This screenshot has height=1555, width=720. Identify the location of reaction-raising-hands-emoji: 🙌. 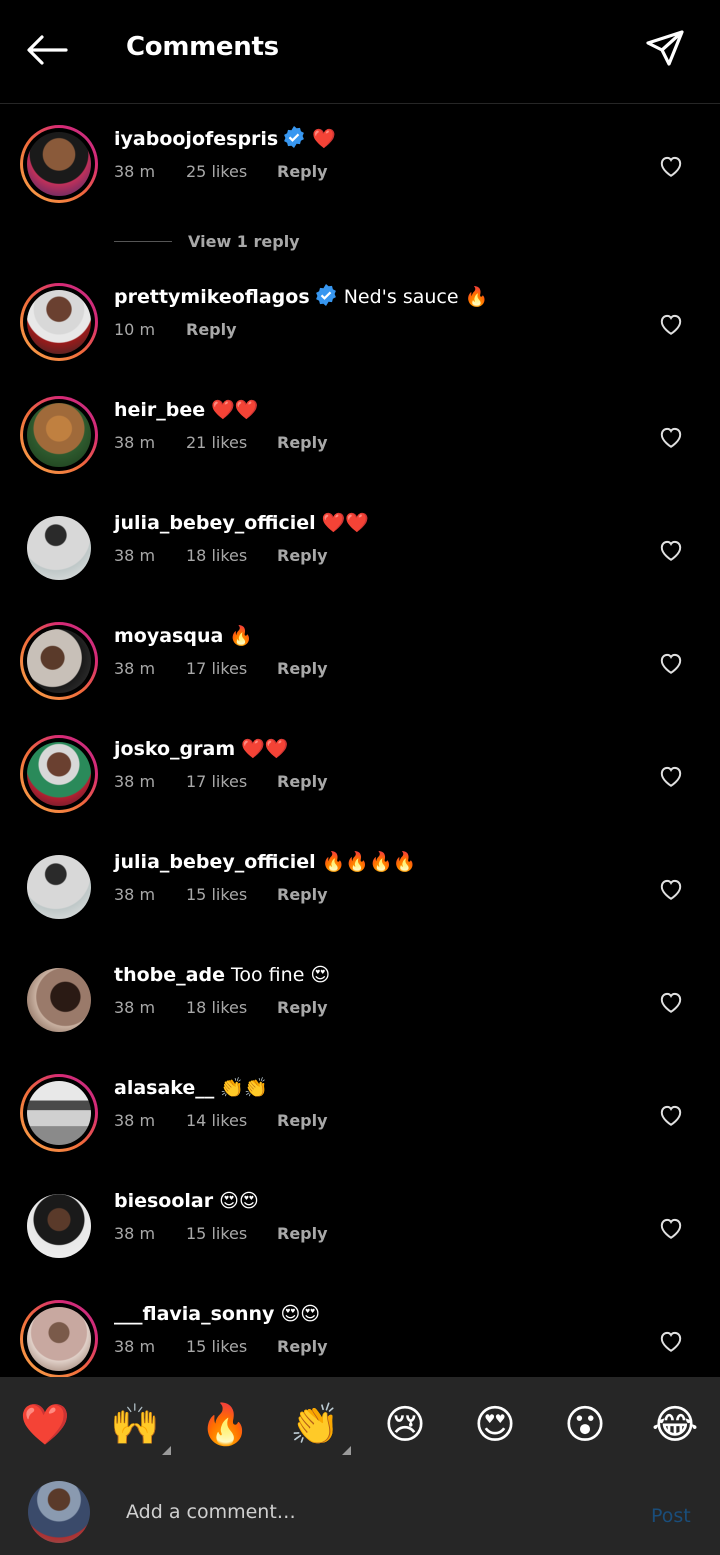
(135, 1425).